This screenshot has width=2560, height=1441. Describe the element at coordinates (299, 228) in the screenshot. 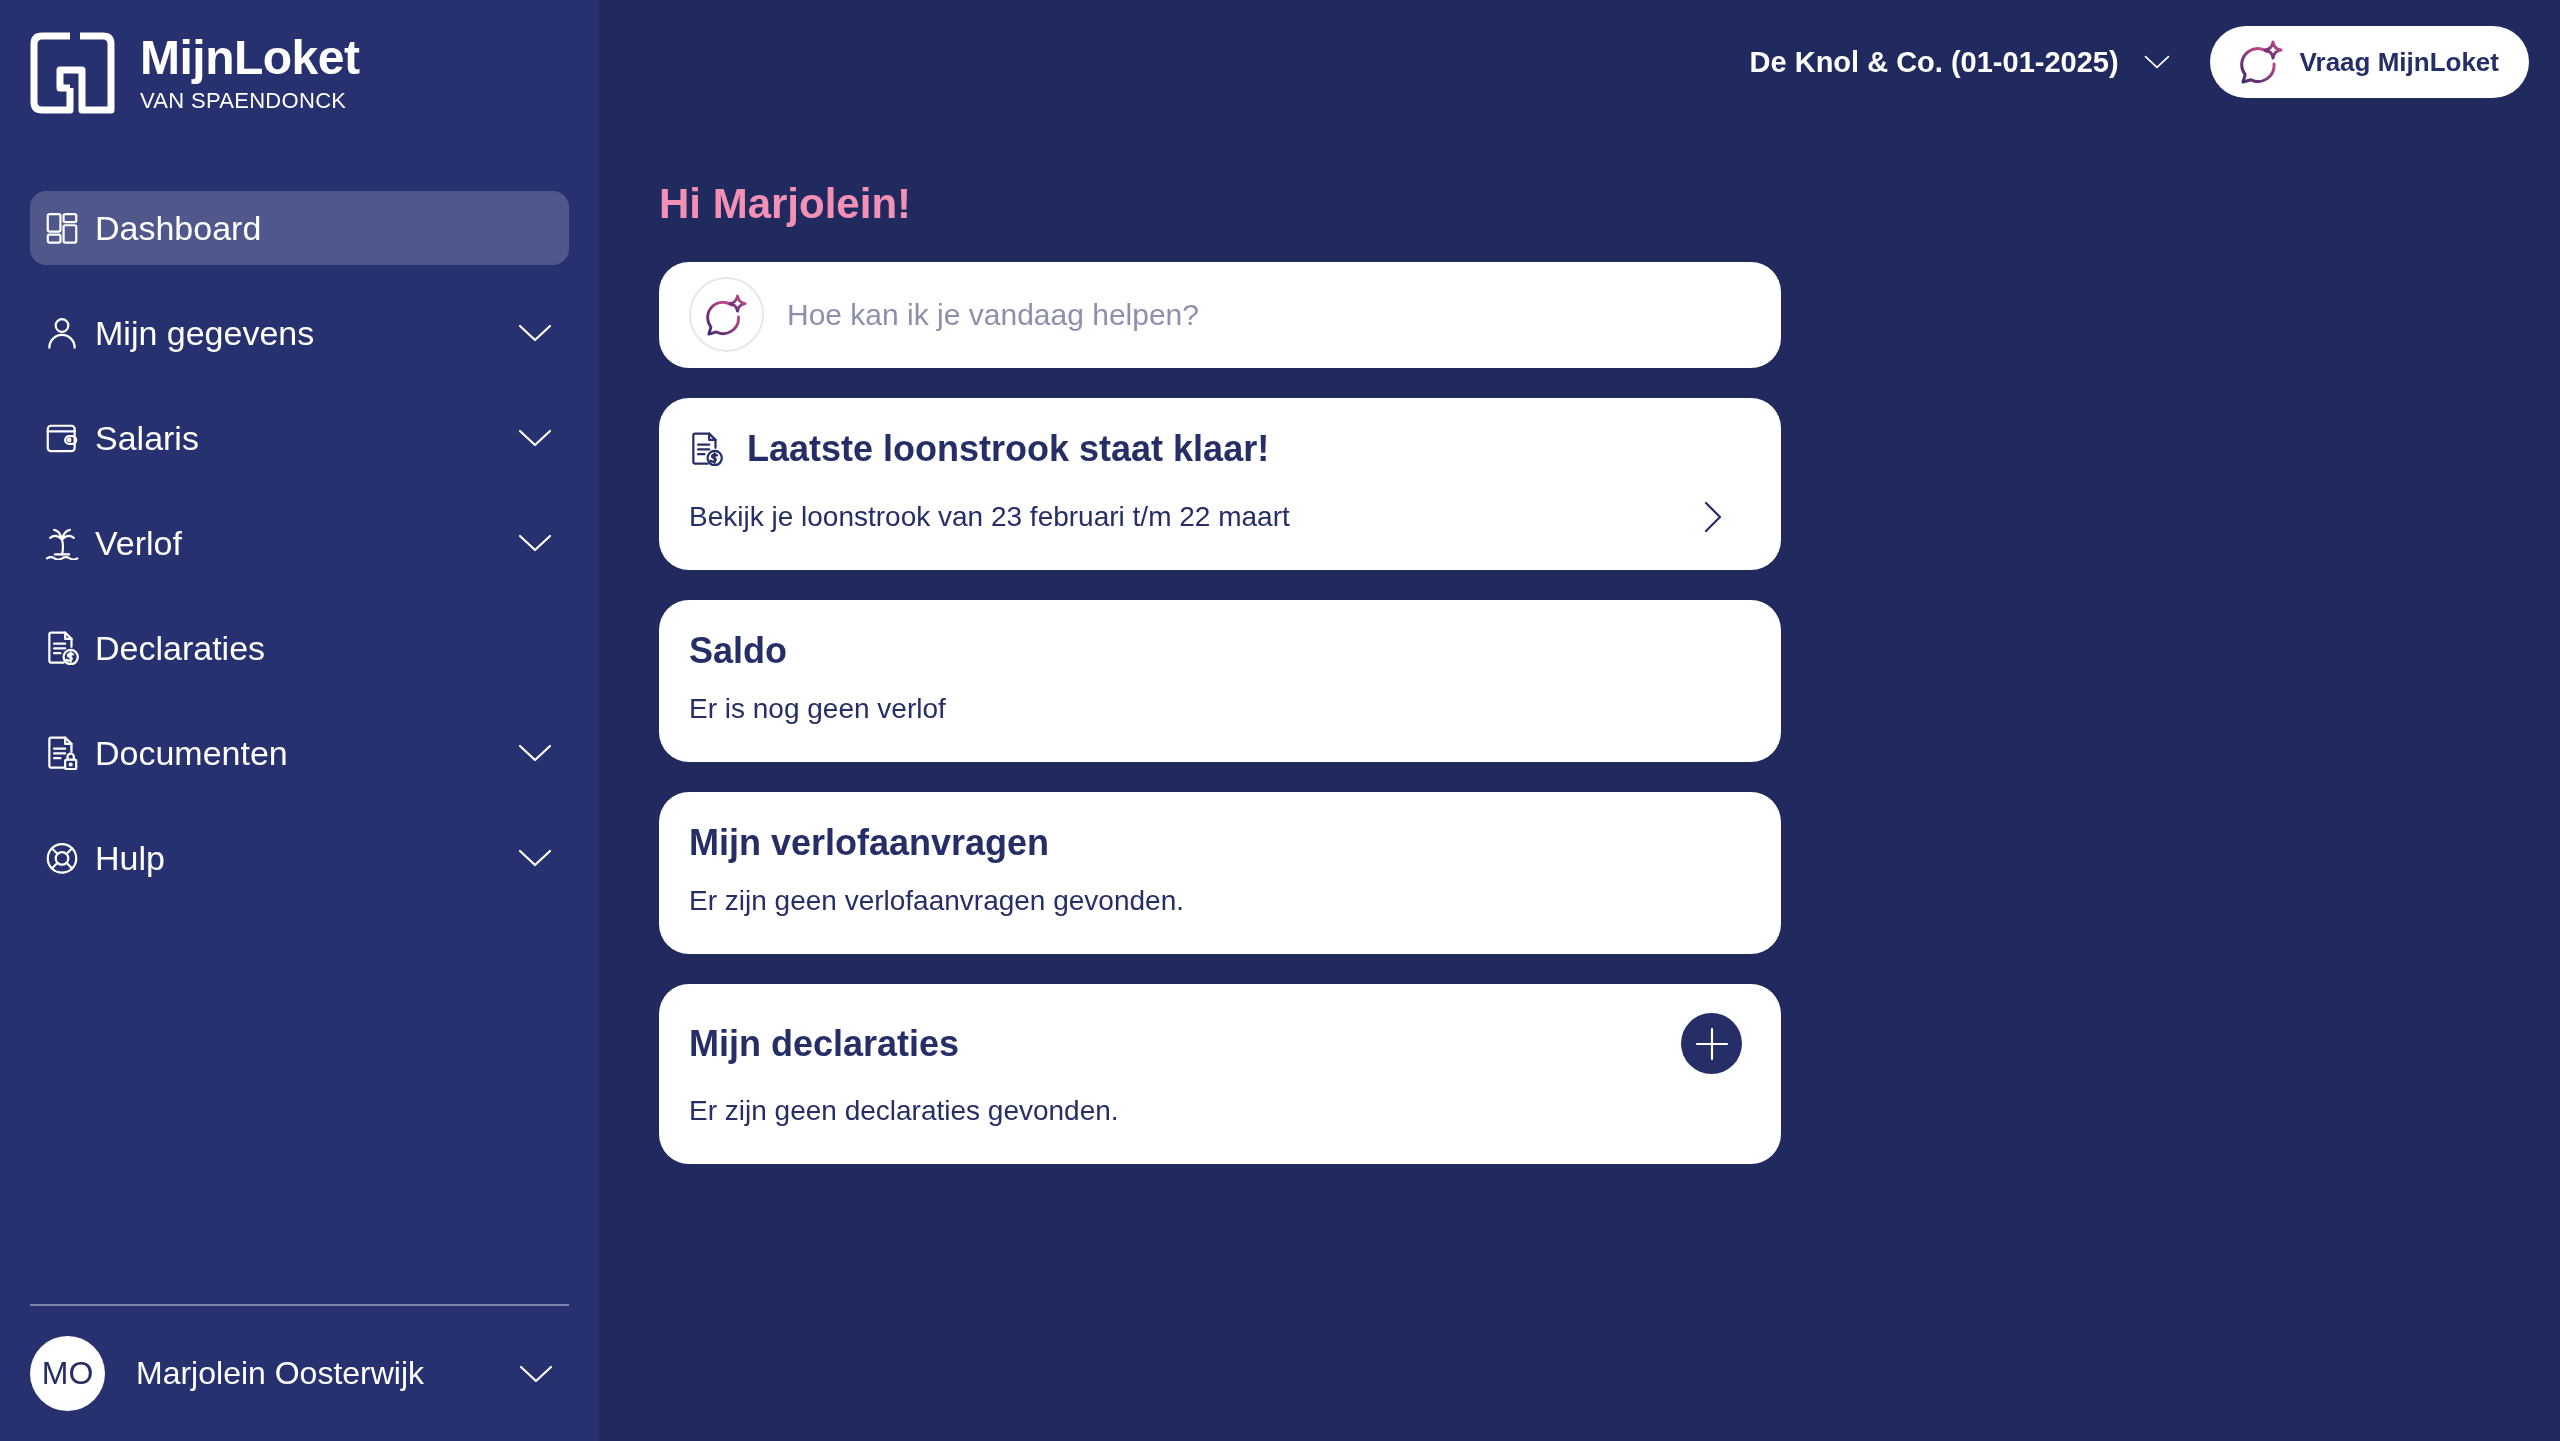

I see `sidebar-item: Dashboard` at that location.